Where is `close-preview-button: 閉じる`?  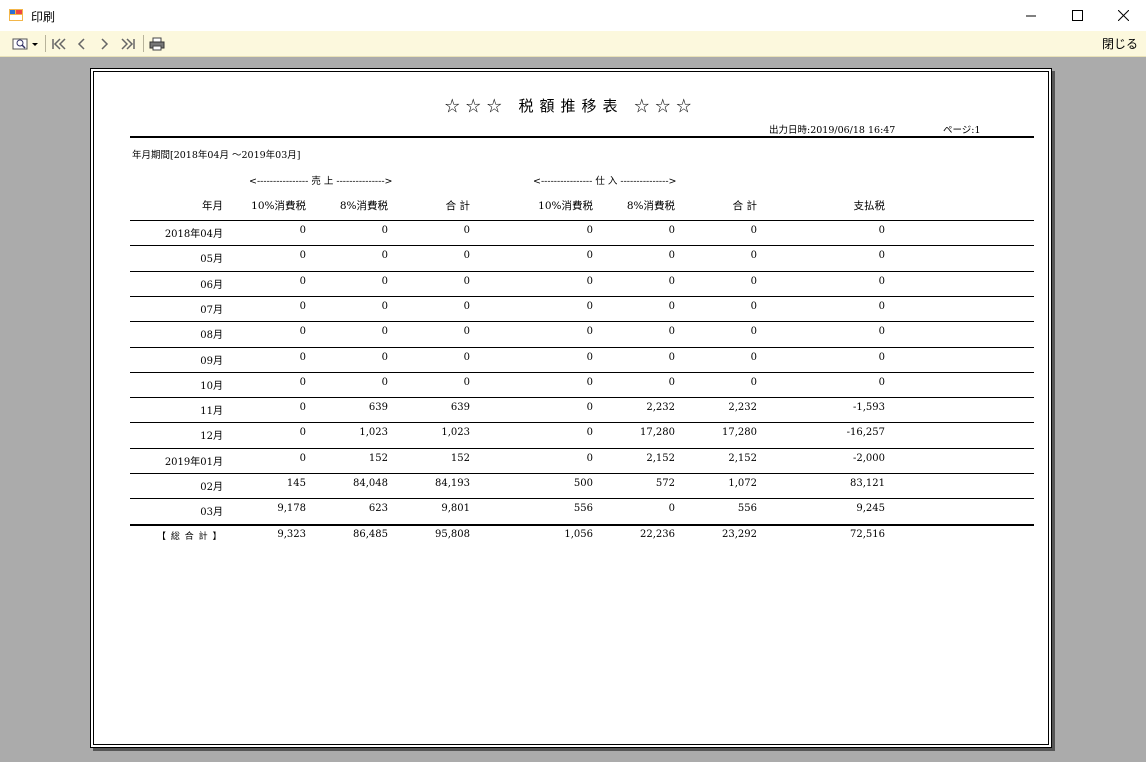 close-preview-button: 閉じる is located at coordinates (1120, 43).